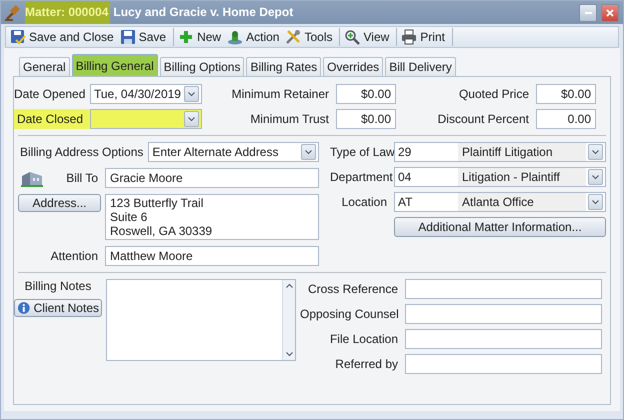 Image resolution: width=624 pixels, height=420 pixels. What do you see at coordinates (58, 308) in the screenshot?
I see `client-notes-button: Client Notes` at bounding box center [58, 308].